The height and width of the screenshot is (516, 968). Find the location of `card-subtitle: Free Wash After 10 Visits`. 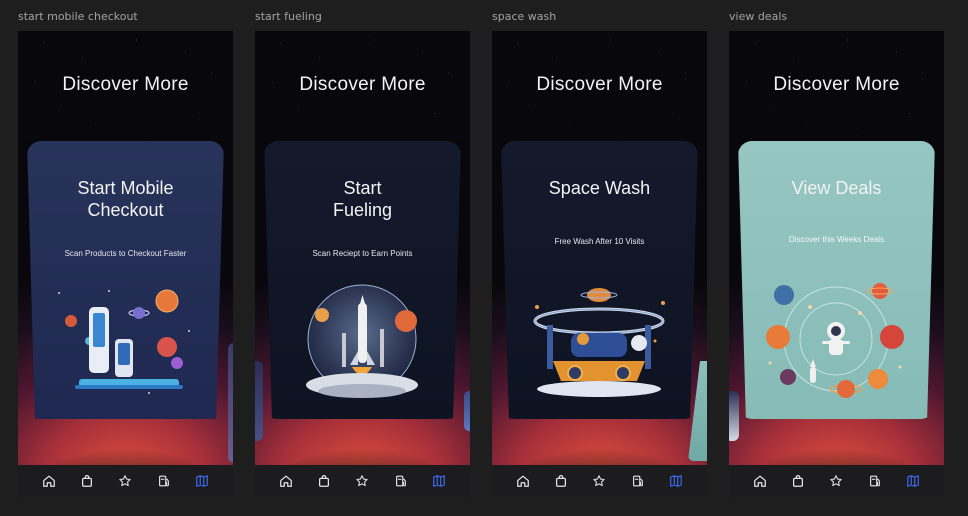

card-subtitle: Free Wash After 10 Visits is located at coordinates (599, 241).